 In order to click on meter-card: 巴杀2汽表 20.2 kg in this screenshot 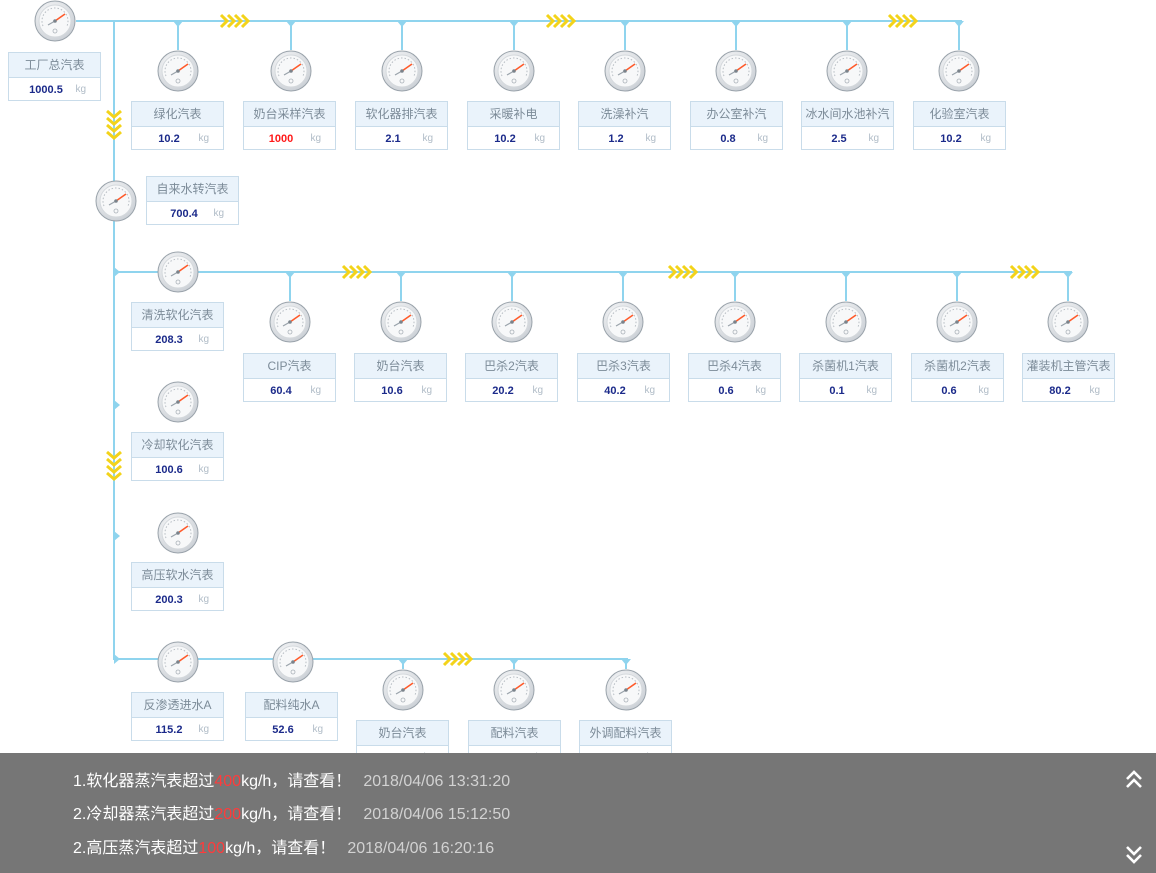, I will do `click(511, 377)`.